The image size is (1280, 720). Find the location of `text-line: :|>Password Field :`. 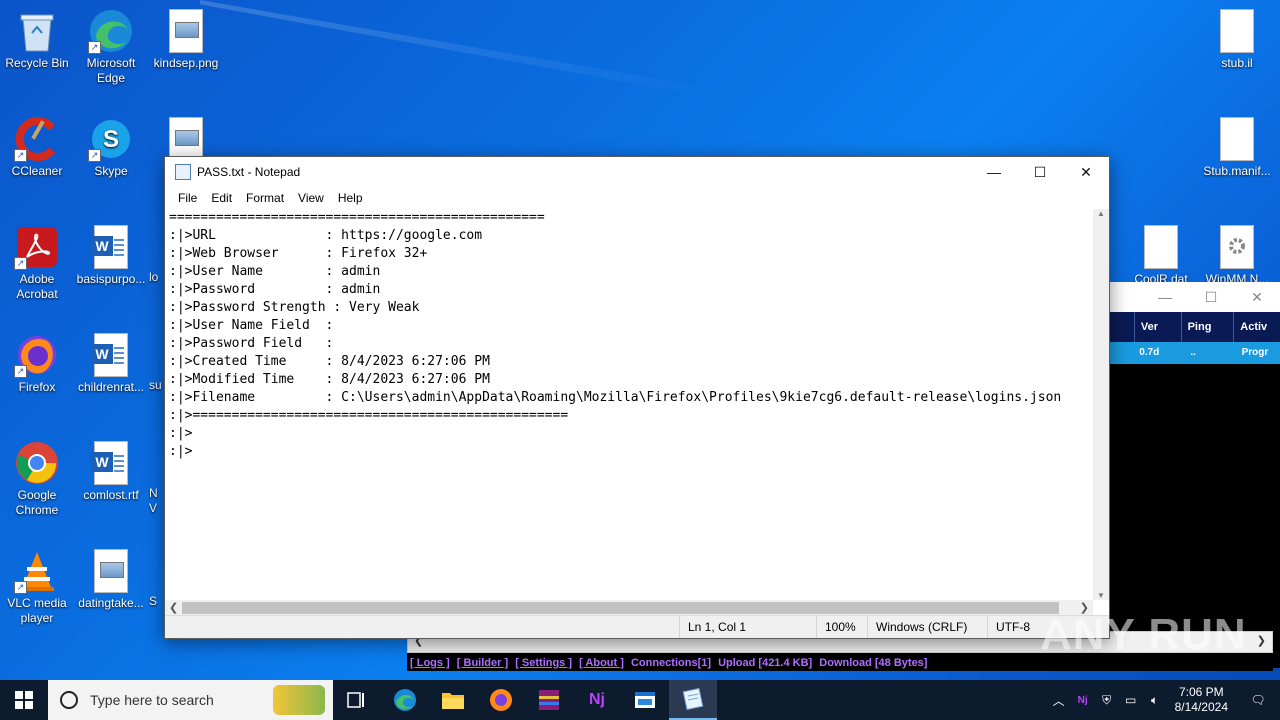

text-line: :|>Password Field : is located at coordinates (251, 343).